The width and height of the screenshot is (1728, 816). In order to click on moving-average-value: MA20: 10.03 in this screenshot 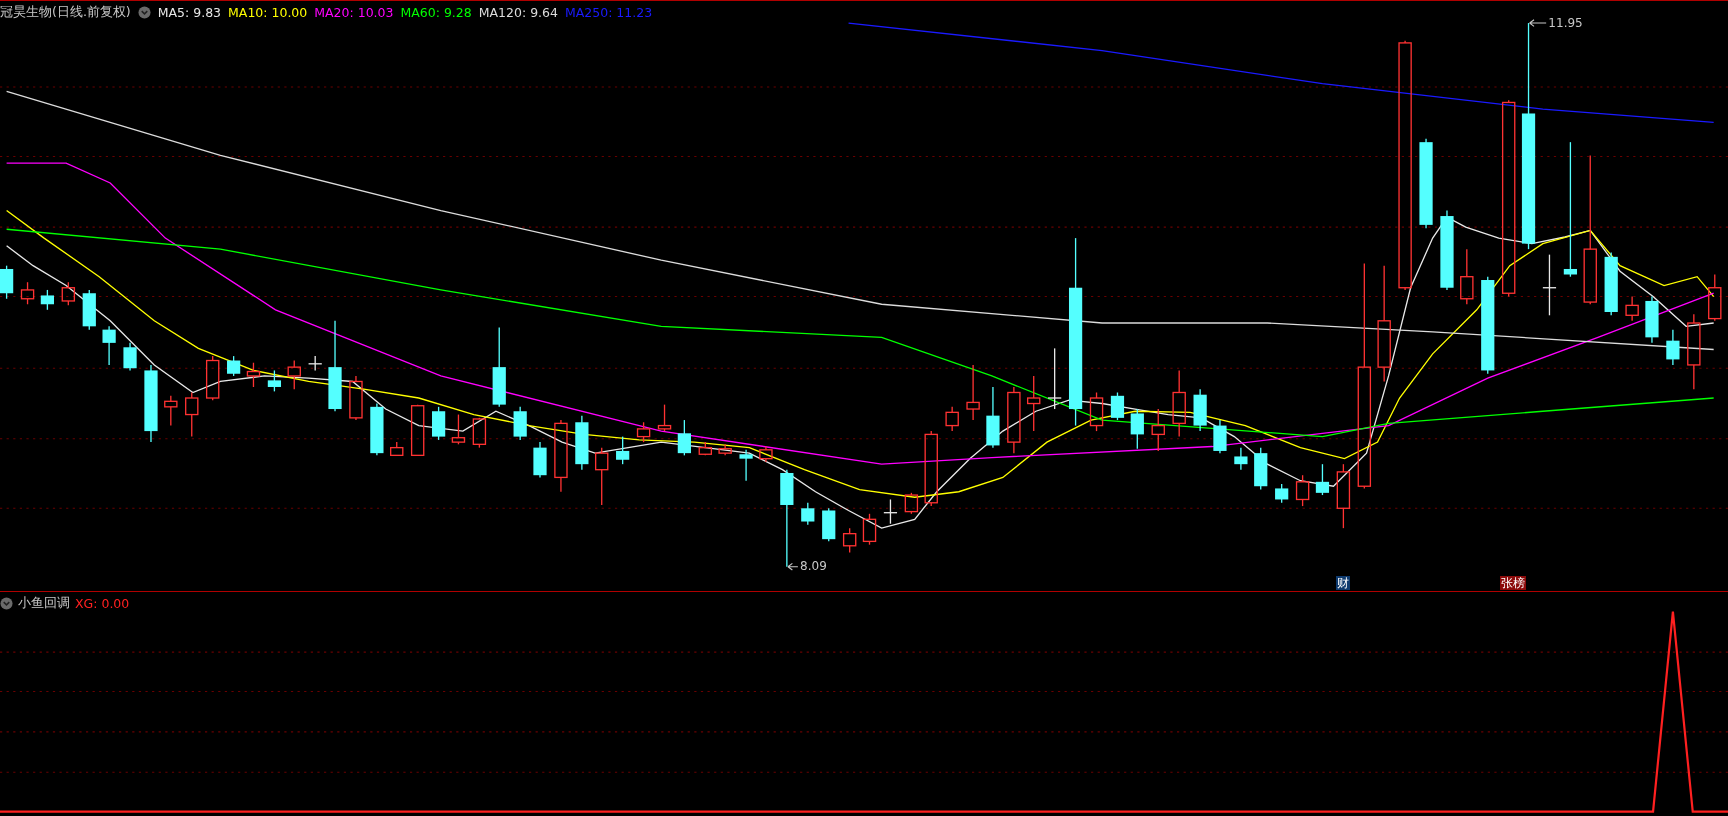, I will do `click(354, 12)`.